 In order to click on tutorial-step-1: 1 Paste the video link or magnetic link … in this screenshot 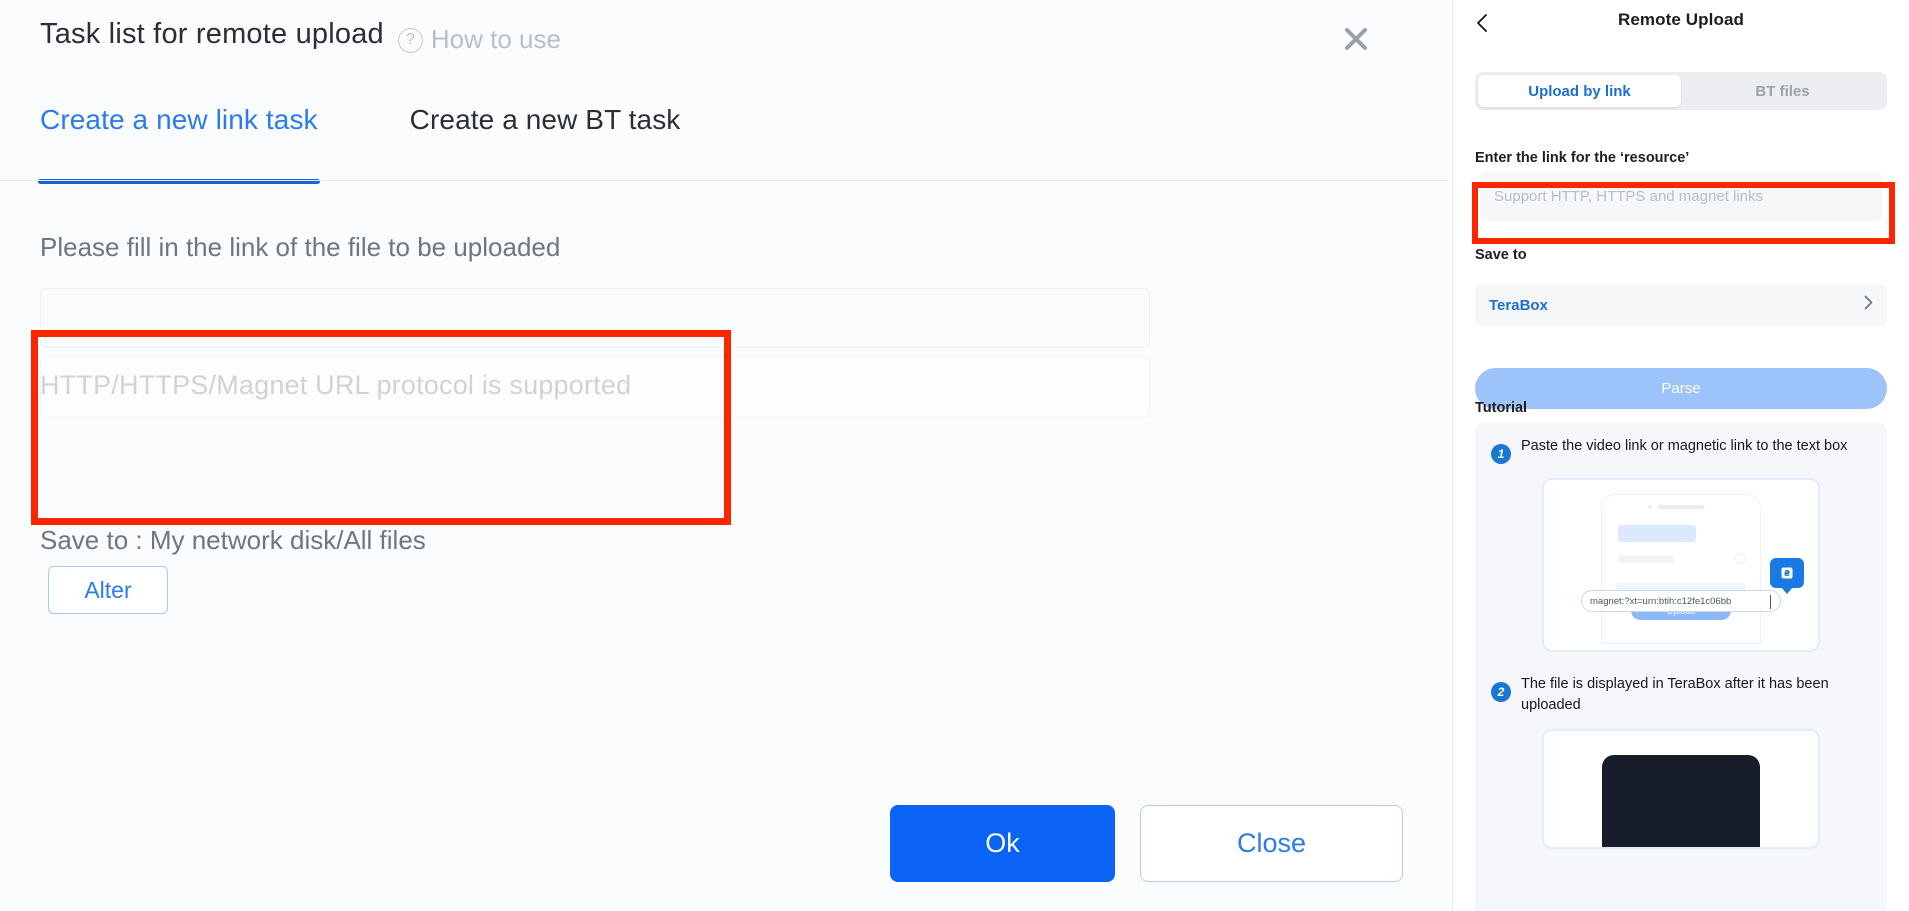, I will do `click(1681, 450)`.